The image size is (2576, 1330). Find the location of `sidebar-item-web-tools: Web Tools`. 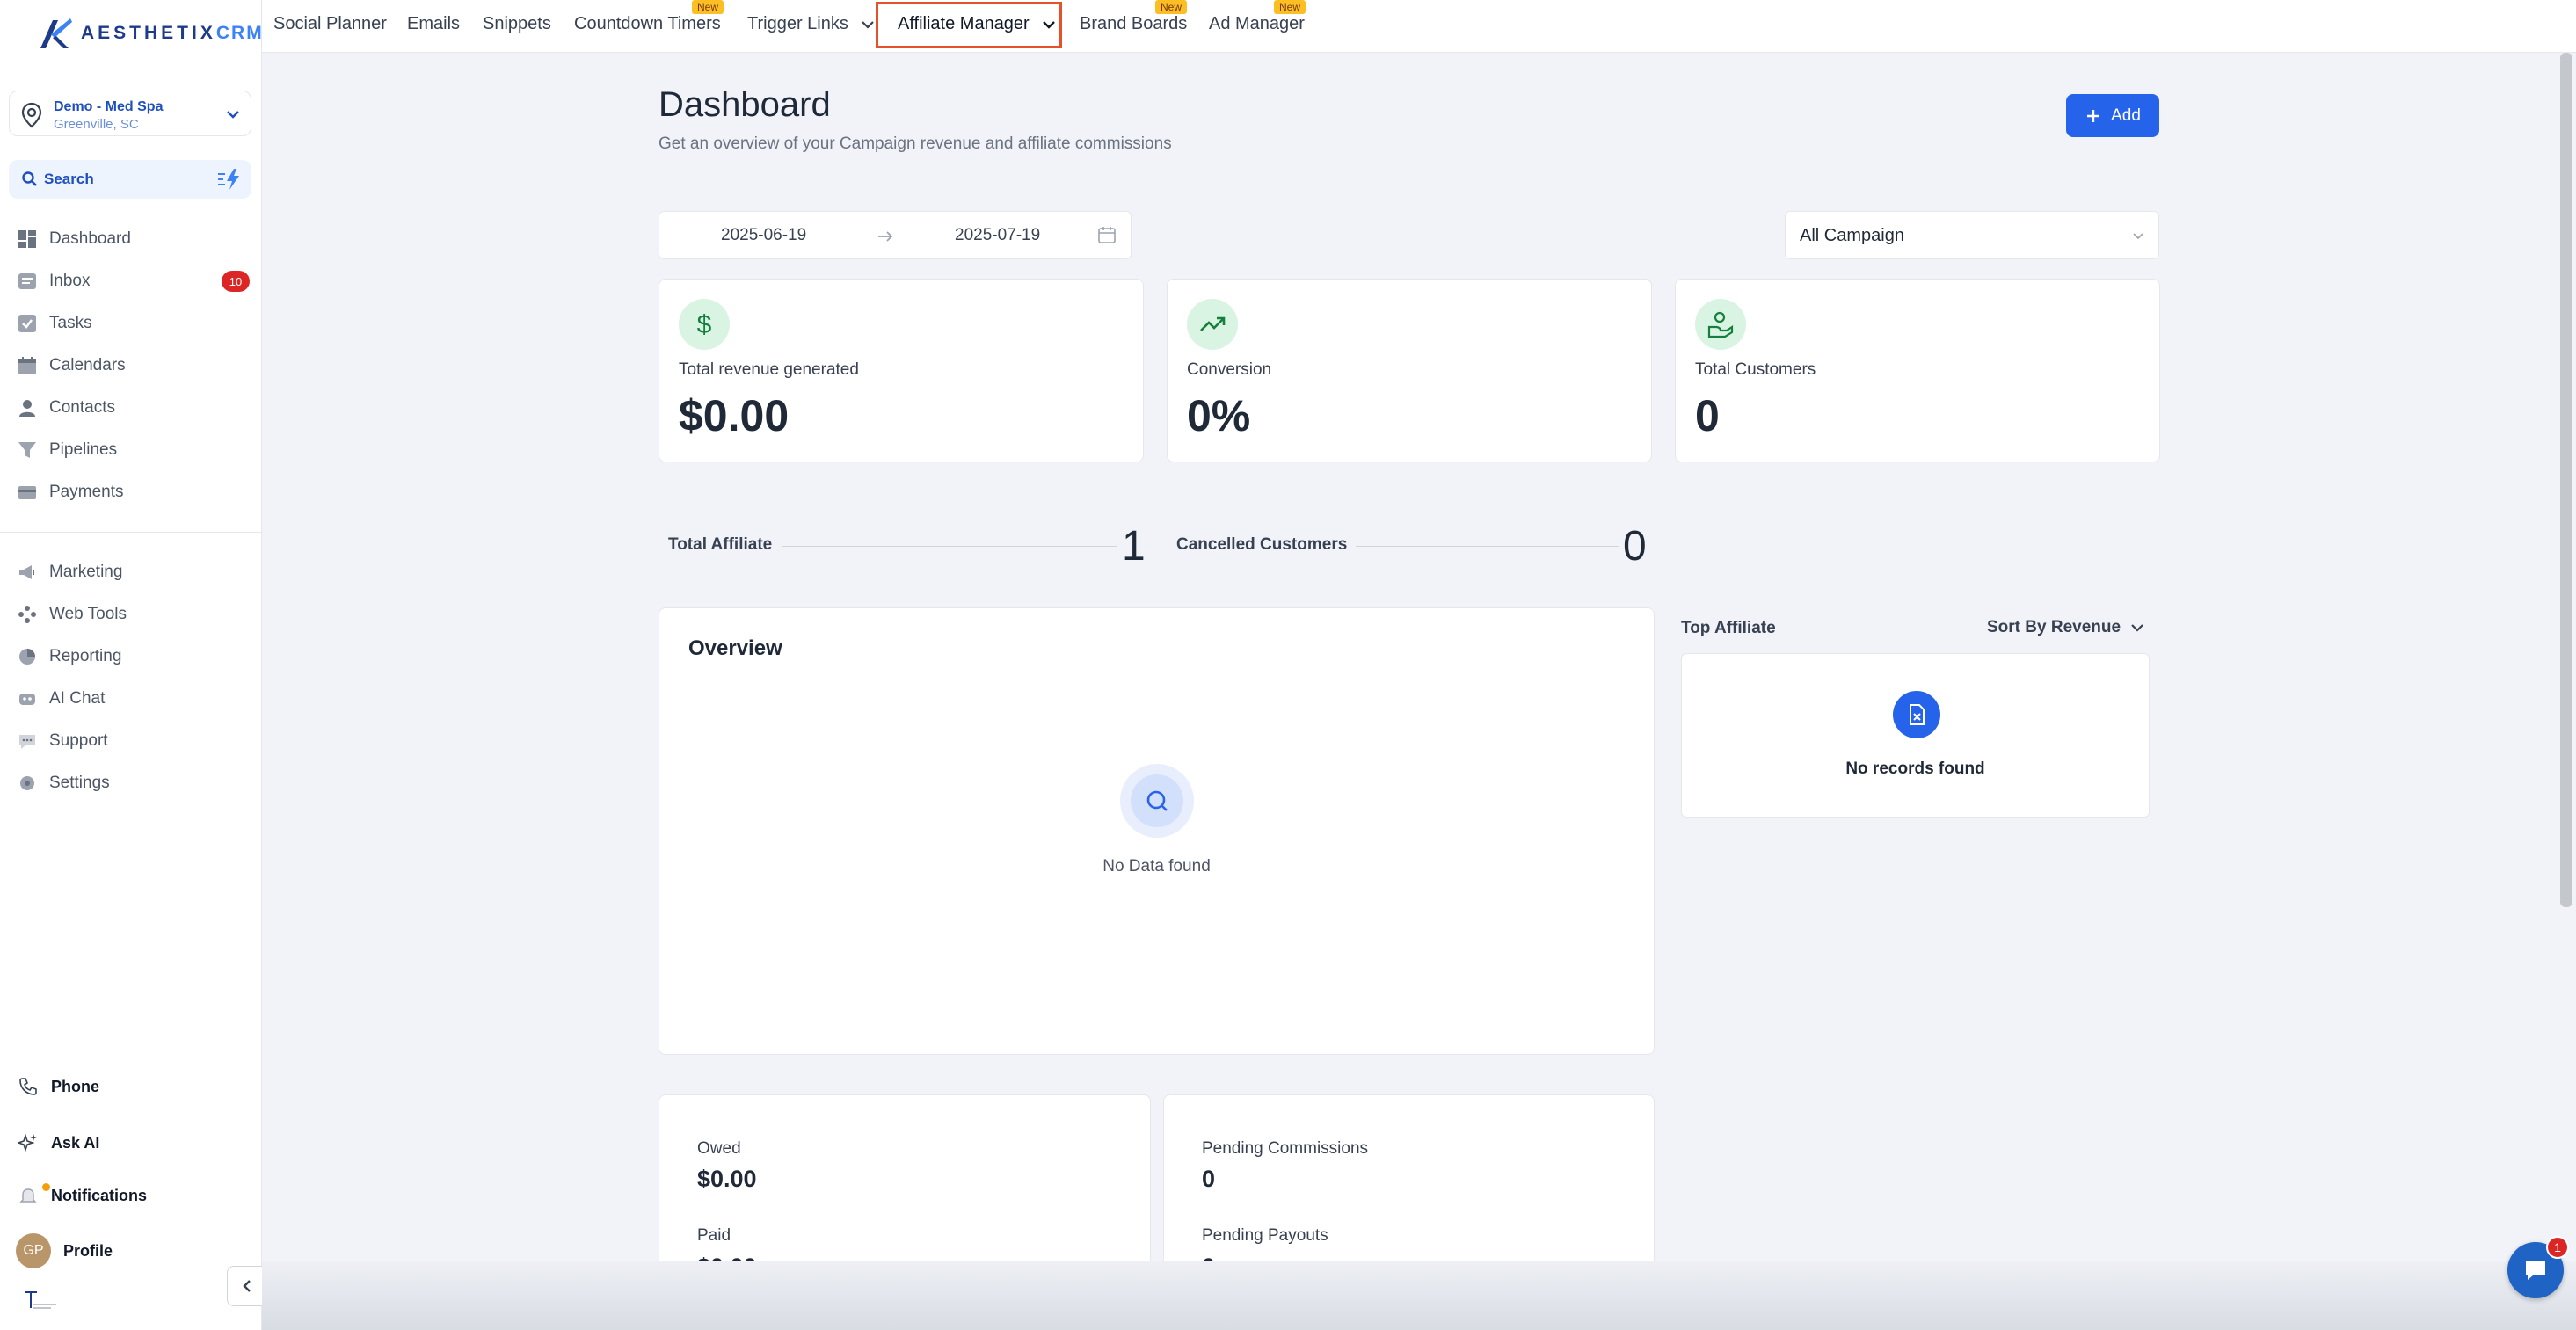

sidebar-item-web-tools: Web Tools is located at coordinates (134, 614).